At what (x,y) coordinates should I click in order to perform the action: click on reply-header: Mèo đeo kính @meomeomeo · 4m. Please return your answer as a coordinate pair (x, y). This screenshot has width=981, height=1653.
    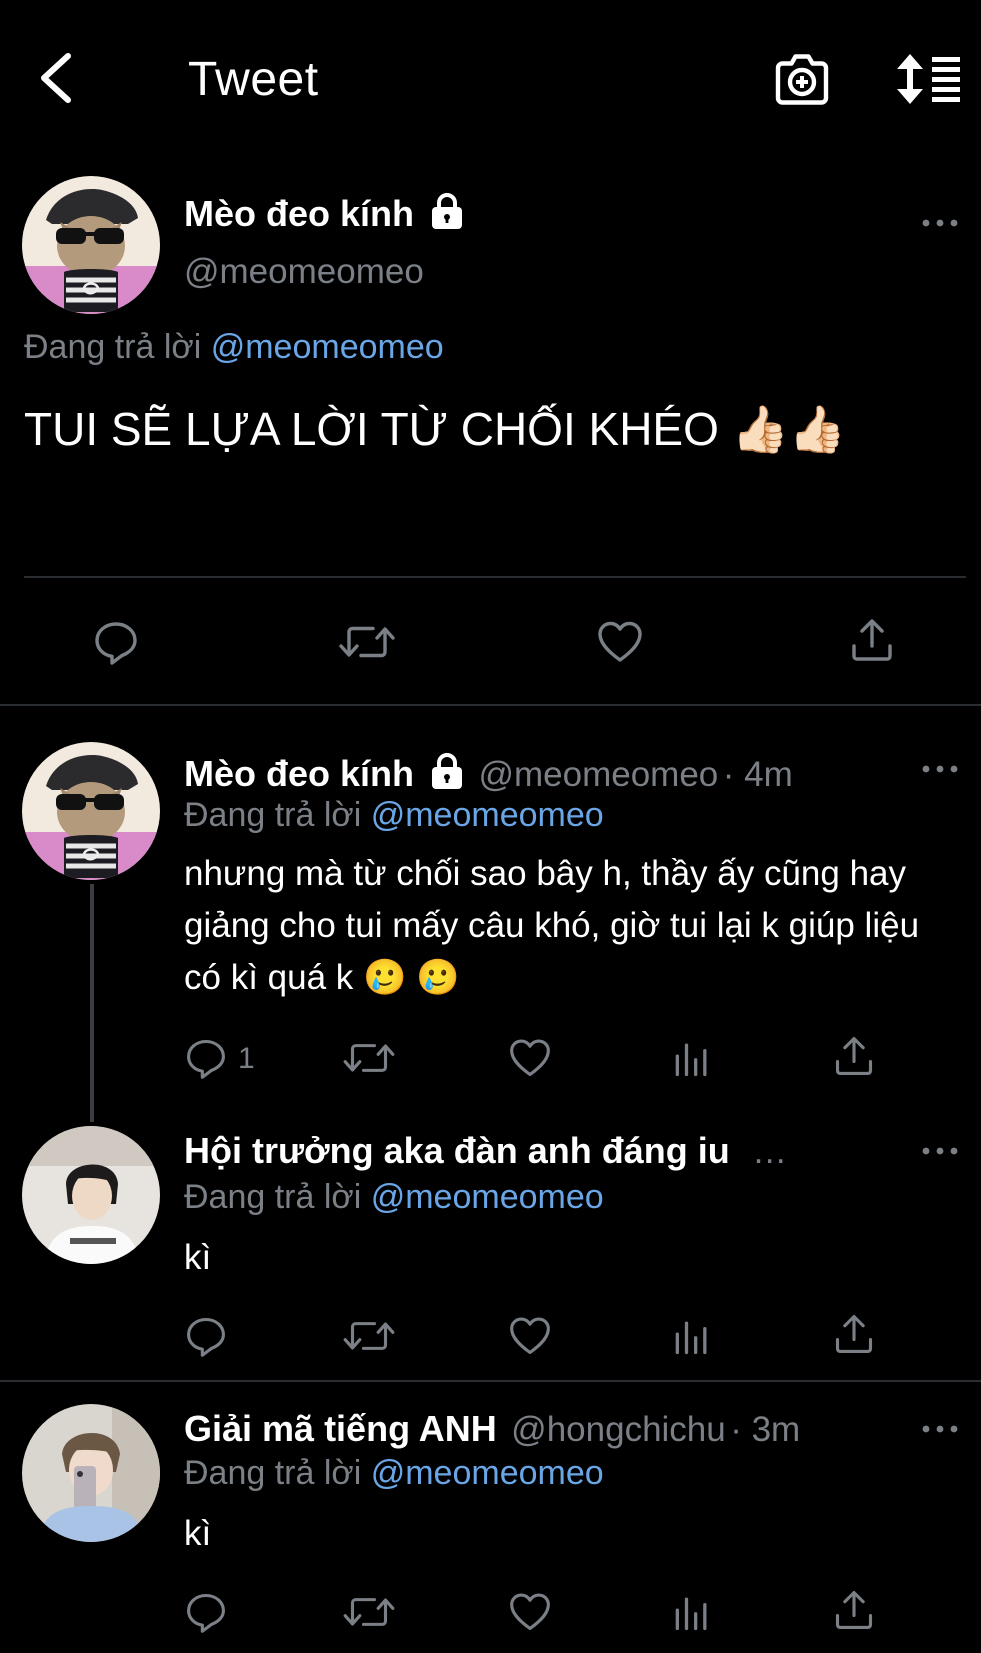
    Looking at the image, I should click on (488, 773).